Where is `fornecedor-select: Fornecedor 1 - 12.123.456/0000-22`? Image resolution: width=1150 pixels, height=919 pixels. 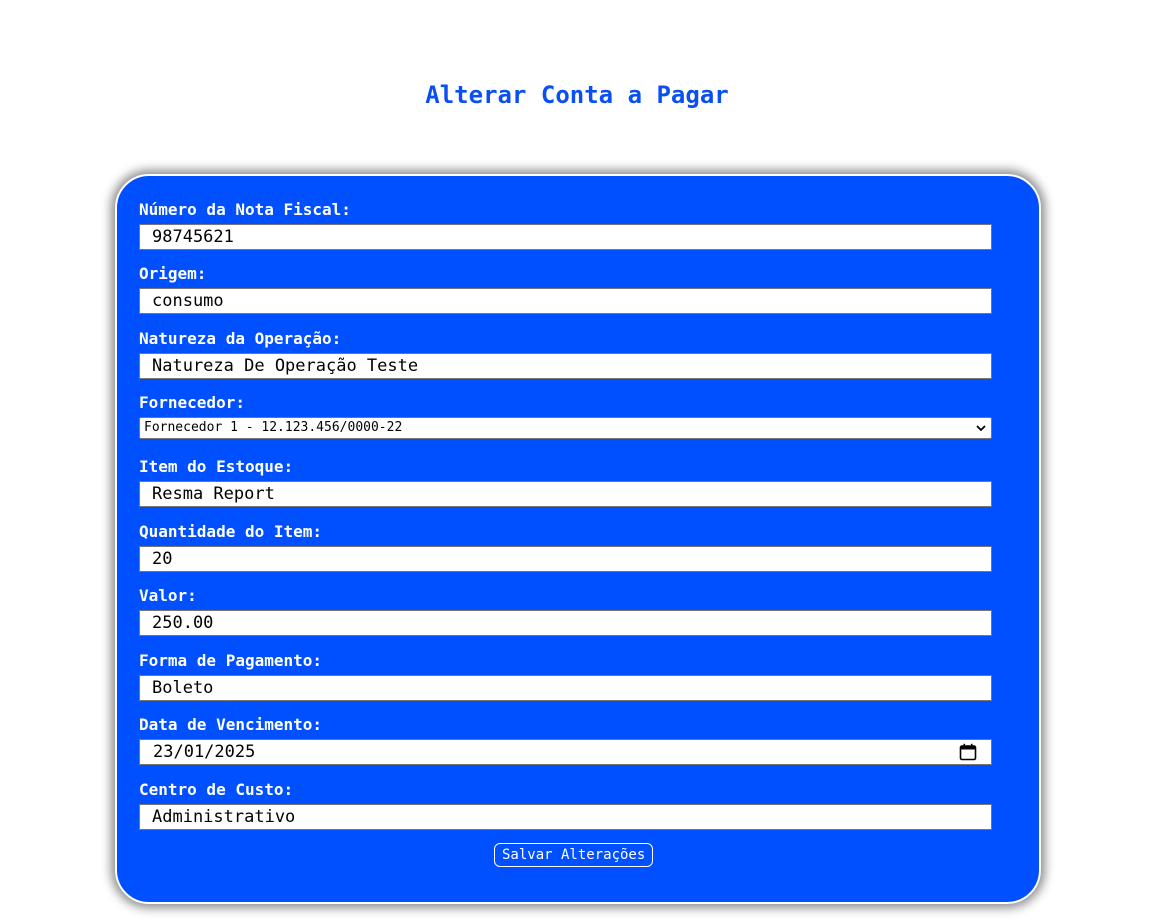 fornecedor-select: Fornecedor 1 - 12.123.456/0000-22 is located at coordinates (565, 428).